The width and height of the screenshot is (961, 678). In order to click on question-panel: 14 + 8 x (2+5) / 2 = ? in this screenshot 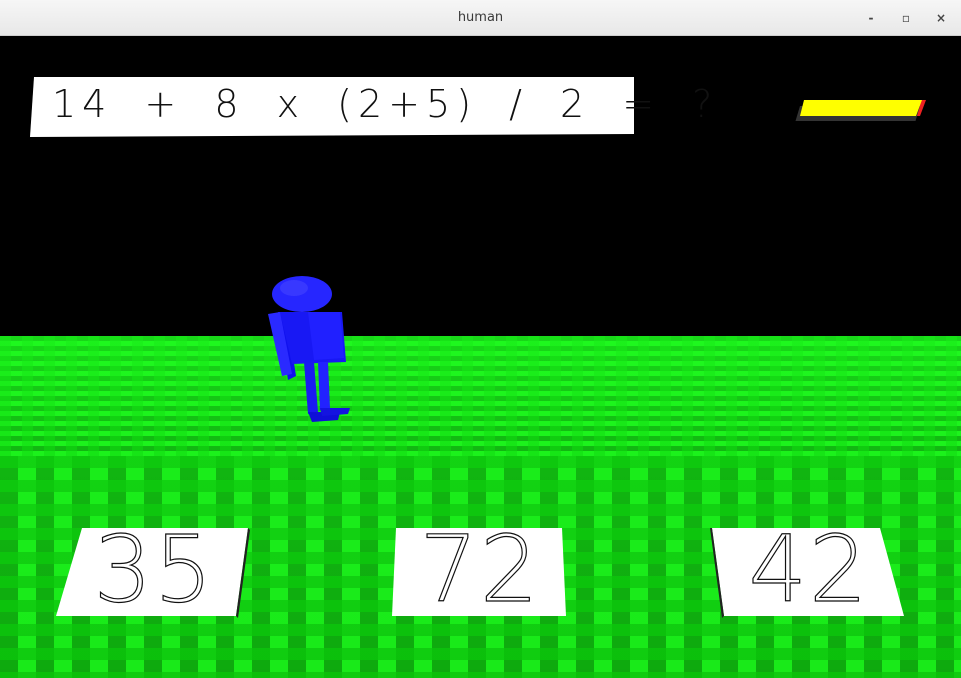, I will do `click(371, 106)`.